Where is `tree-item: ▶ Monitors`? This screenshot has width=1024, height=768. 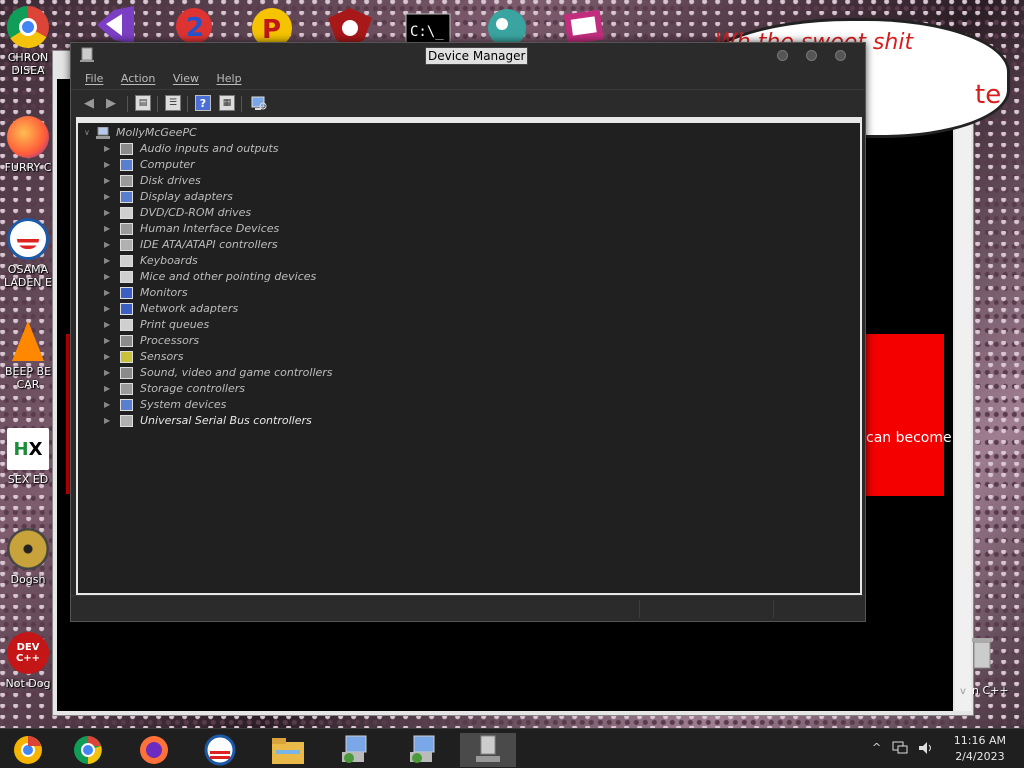 tree-item: ▶ Monitors is located at coordinates (136, 293).